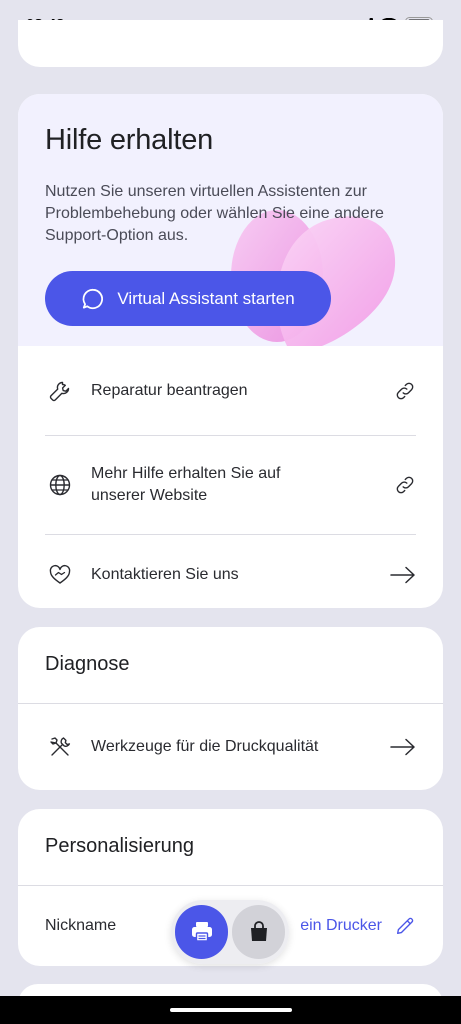 The height and width of the screenshot is (1024, 461). Describe the element at coordinates (230, 932) in the screenshot. I see `floating-tab-bar` at that location.